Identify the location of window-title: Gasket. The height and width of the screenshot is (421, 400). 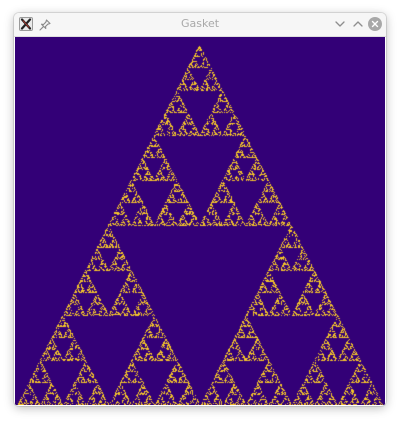
(200, 23).